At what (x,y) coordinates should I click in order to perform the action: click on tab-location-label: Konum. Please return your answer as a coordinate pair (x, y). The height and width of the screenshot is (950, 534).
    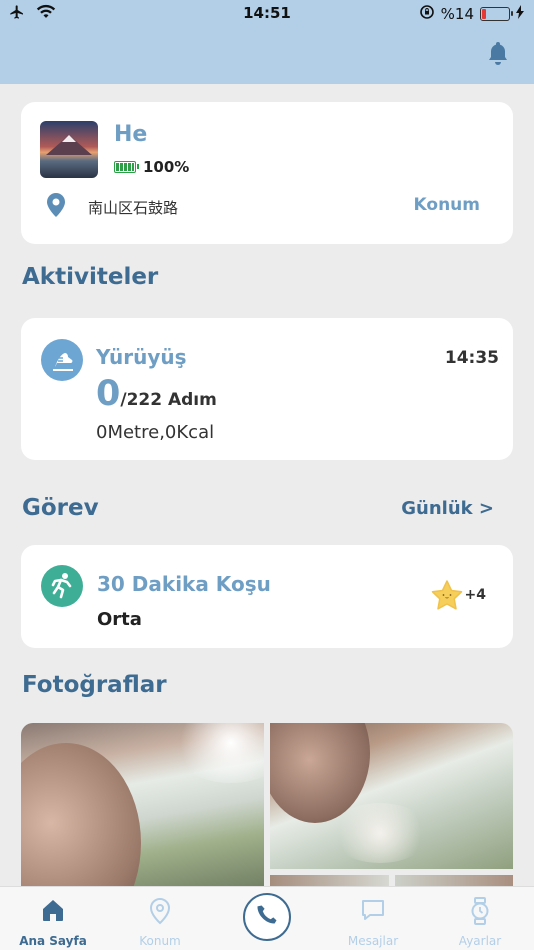
    Looking at the image, I should click on (160, 941).